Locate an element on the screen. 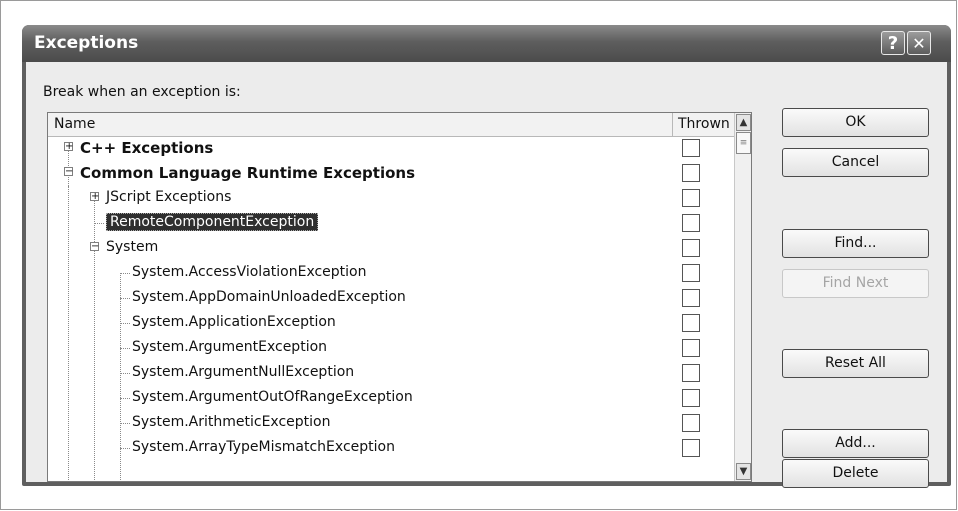 The image size is (958, 511). scroll-down-arrow-icon: ▼ is located at coordinates (743, 471).